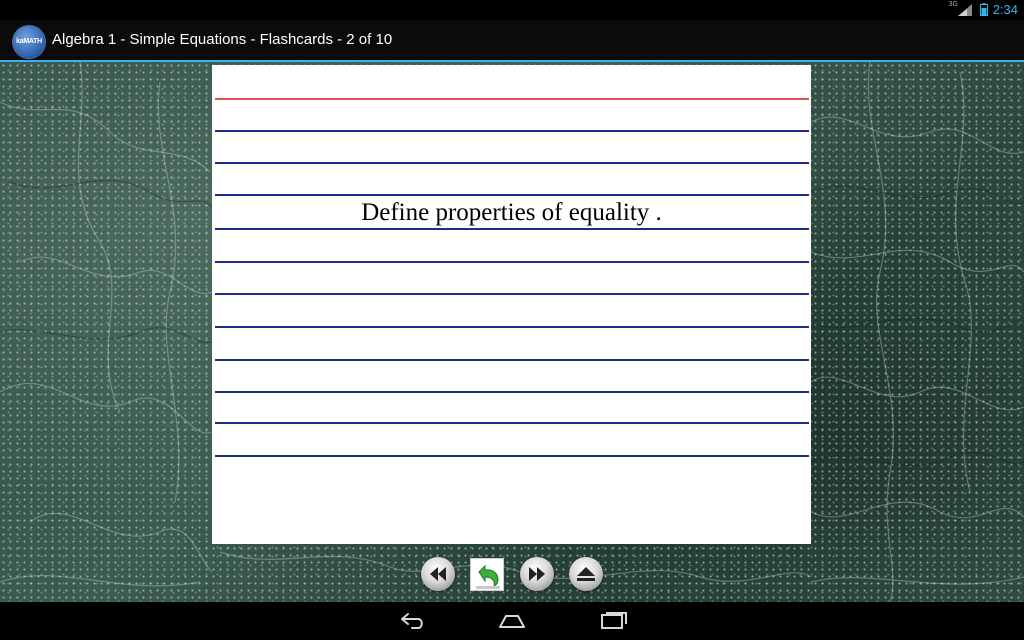 This screenshot has height=640, width=1024. Describe the element at coordinates (512, 10) in the screenshot. I see `status-bar: 3G 2:34` at that location.